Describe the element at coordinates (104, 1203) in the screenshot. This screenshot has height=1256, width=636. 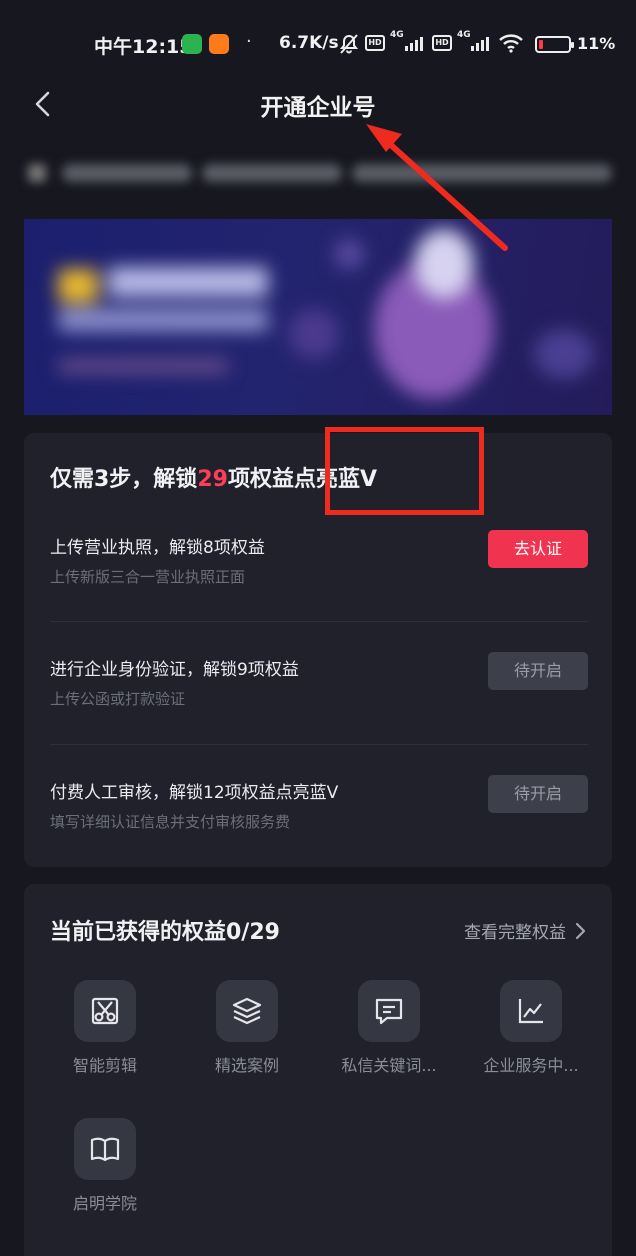
I see `benefit-label: 启明学院` at that location.